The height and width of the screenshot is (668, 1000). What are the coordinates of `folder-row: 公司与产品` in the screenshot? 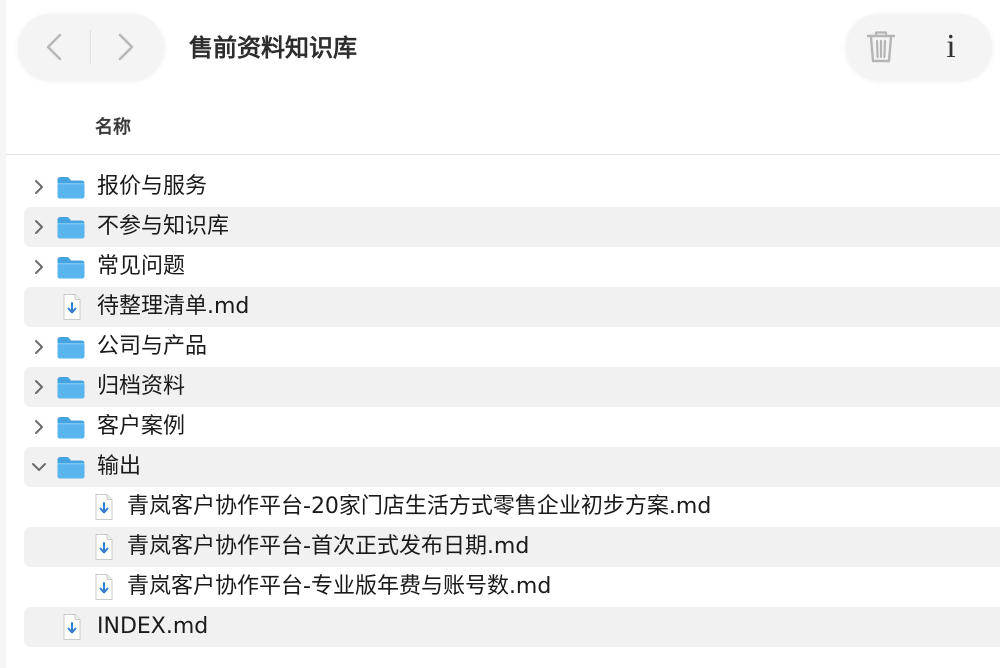 It's located at (503, 347).